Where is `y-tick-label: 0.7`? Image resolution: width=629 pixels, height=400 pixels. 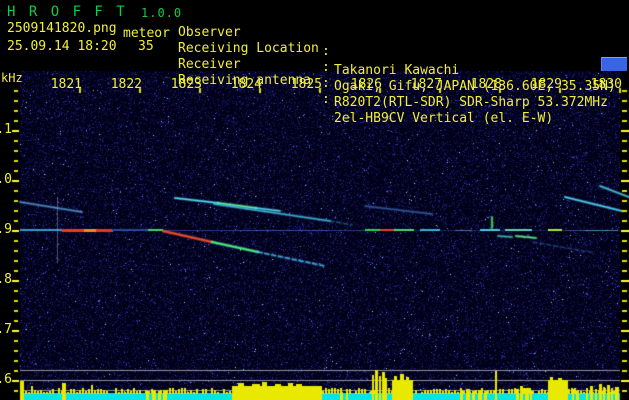
y-tick-label: 0.7 is located at coordinates (6, 329).